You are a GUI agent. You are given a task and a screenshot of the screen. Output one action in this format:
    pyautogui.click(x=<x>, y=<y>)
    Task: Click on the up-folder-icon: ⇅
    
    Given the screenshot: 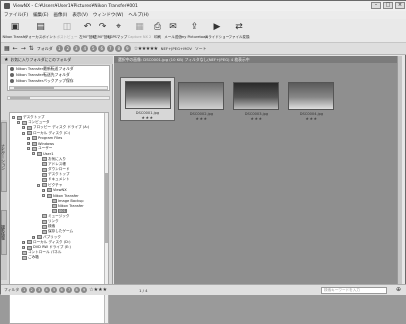 What is the action you would take?
    pyautogui.click(x=31, y=49)
    